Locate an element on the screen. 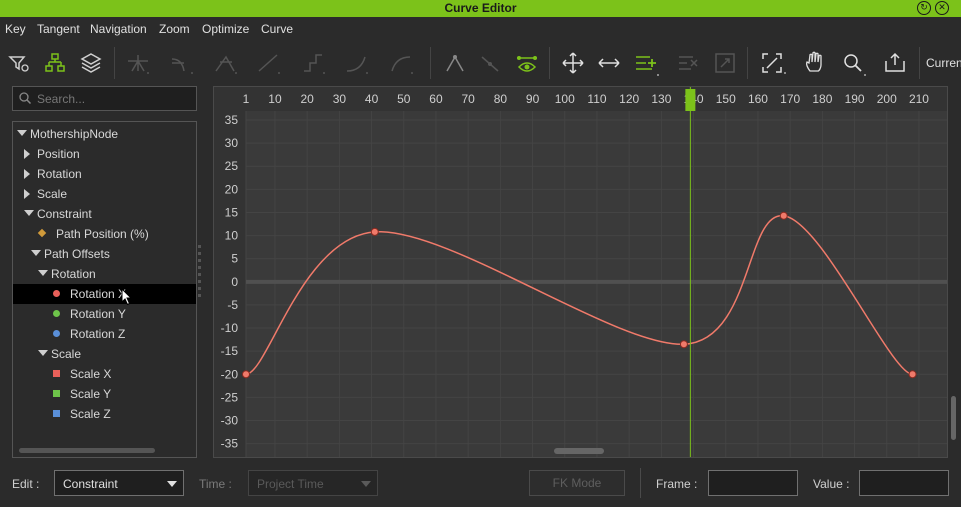 This screenshot has height=507, width=961. value-label: Value : is located at coordinates (831, 484).